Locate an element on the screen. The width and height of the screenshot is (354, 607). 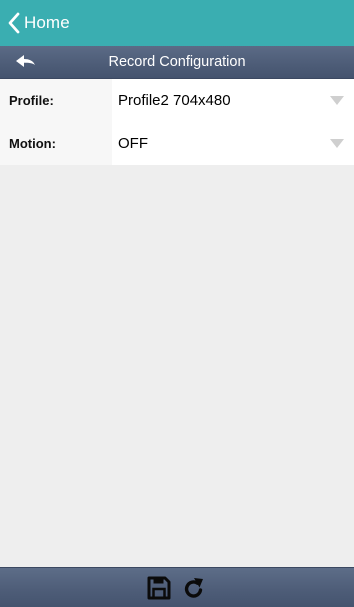
profile-row: Profile: Profile2 704x480 is located at coordinates (177, 100).